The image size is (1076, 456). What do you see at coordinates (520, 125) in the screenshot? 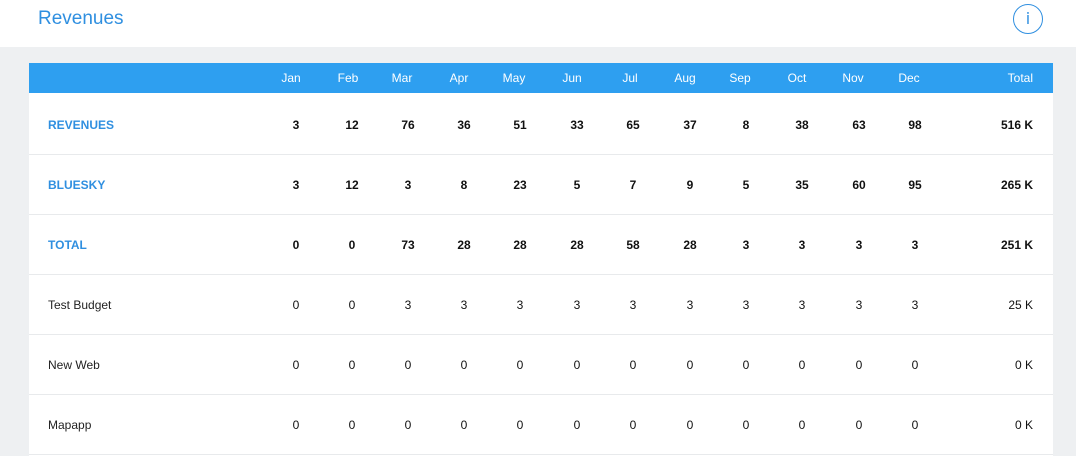
I see `cell-may: 51` at bounding box center [520, 125].